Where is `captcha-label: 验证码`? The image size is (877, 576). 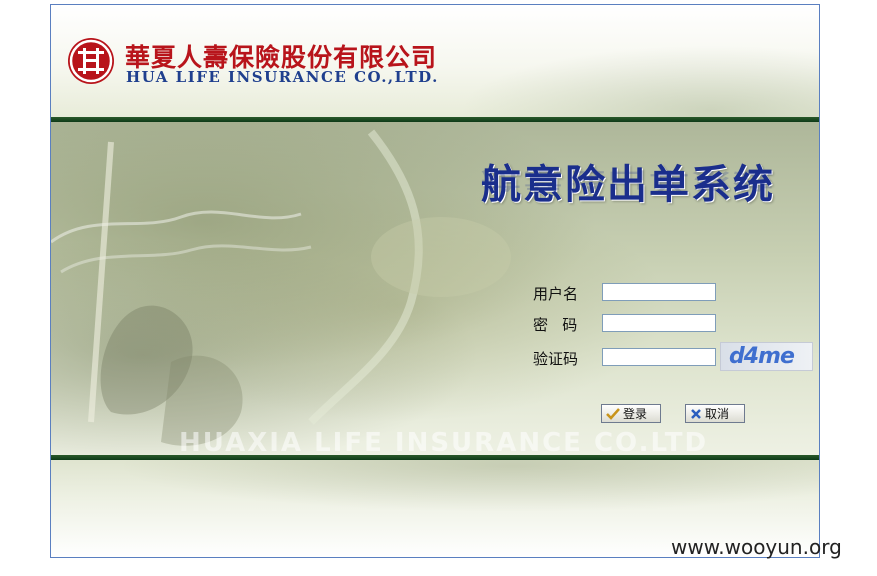 captcha-label: 验证码 is located at coordinates (556, 359).